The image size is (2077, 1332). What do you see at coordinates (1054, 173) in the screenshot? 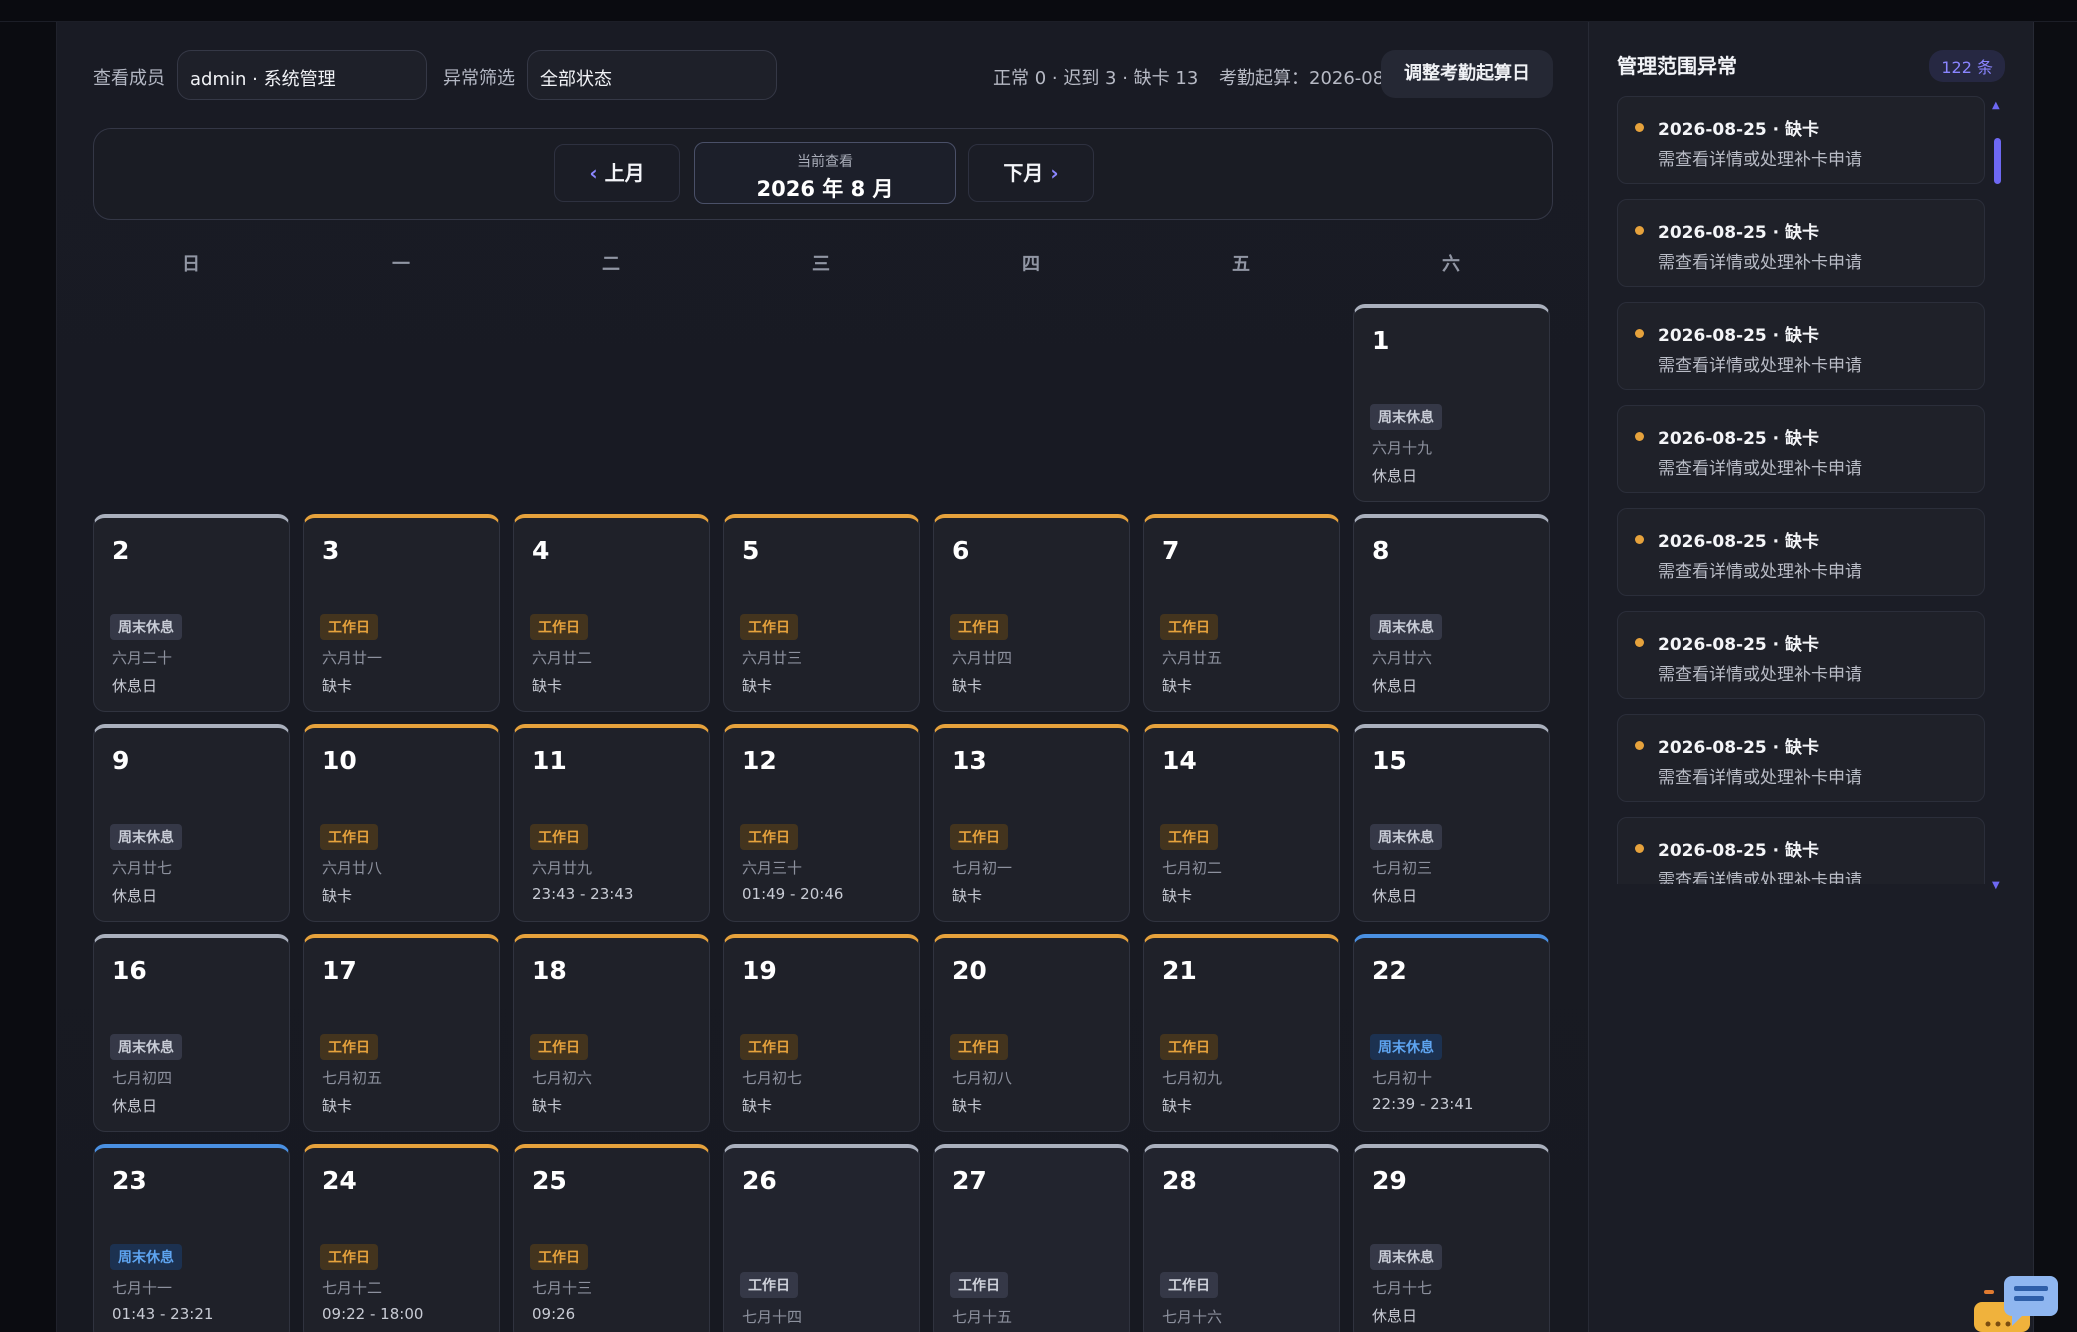
I see `chevron-right-icon: ›` at bounding box center [1054, 173].